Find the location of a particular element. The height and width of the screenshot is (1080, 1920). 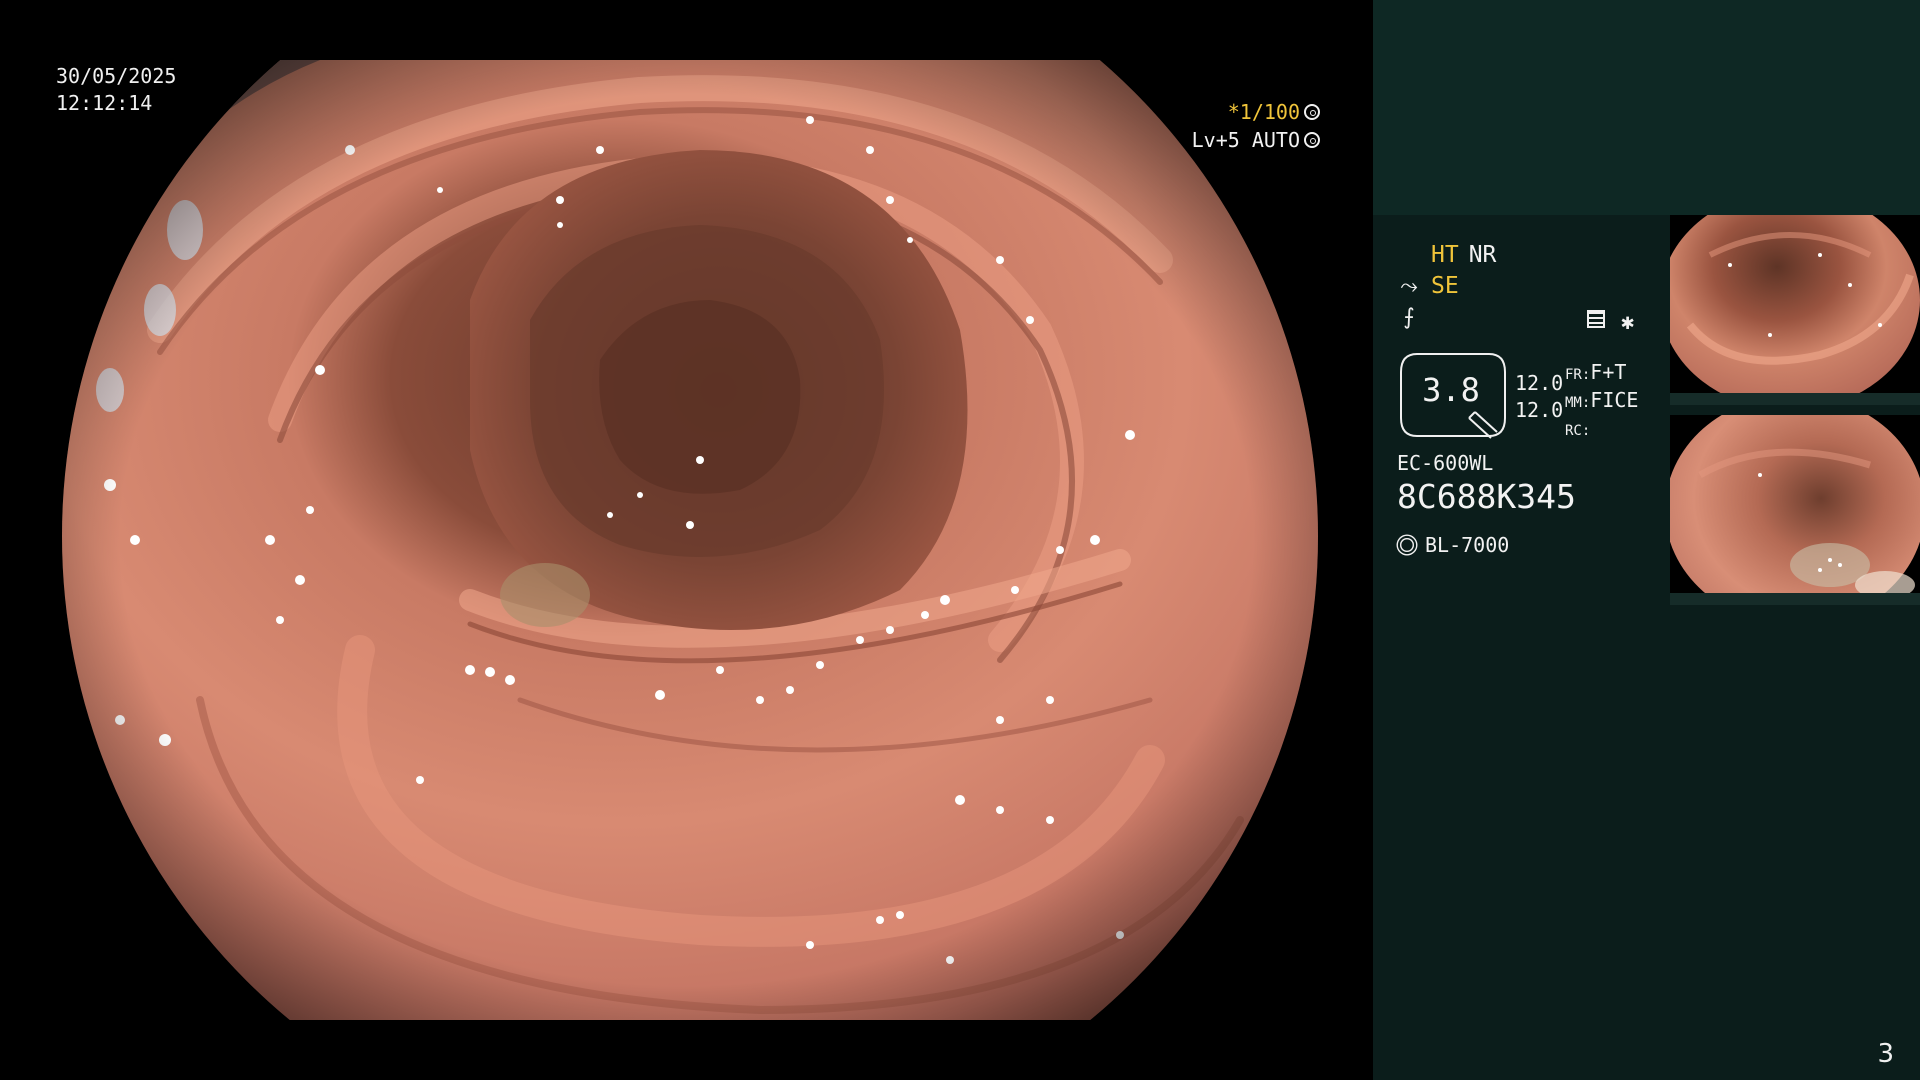

exposure-settings: *1/100 Lv+5 AUTO is located at coordinates (1256, 126).